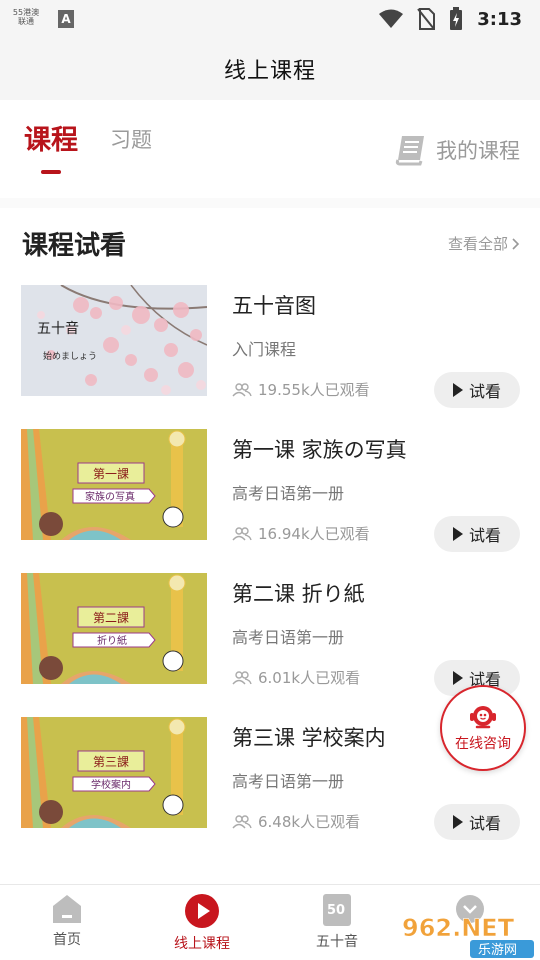 This screenshot has width=540, height=960. I want to click on nav-online-course-label: 线上课程, so click(202, 944).